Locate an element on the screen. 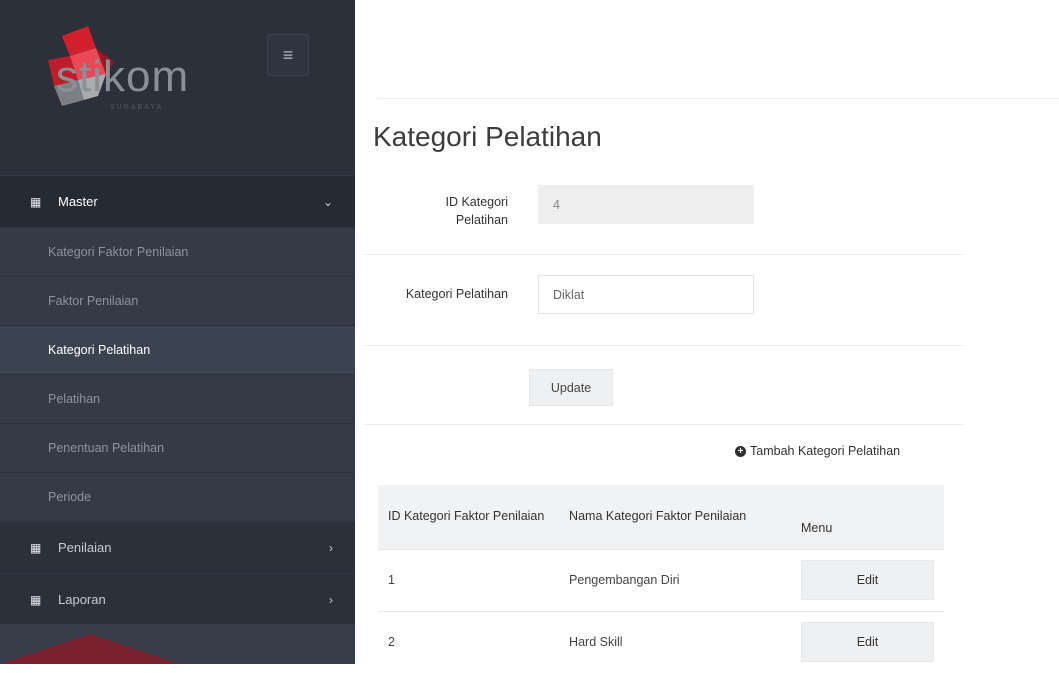 The image size is (1059, 673). cell-id: 1 is located at coordinates (469, 579).